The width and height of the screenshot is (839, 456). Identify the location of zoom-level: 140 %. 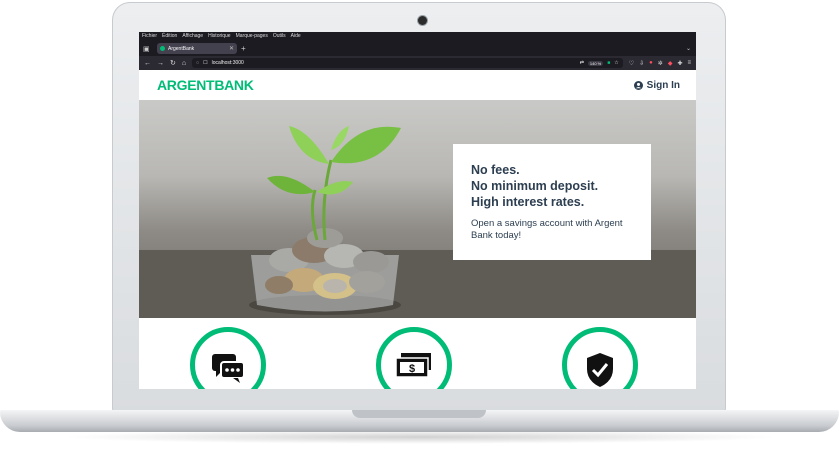
(595, 63).